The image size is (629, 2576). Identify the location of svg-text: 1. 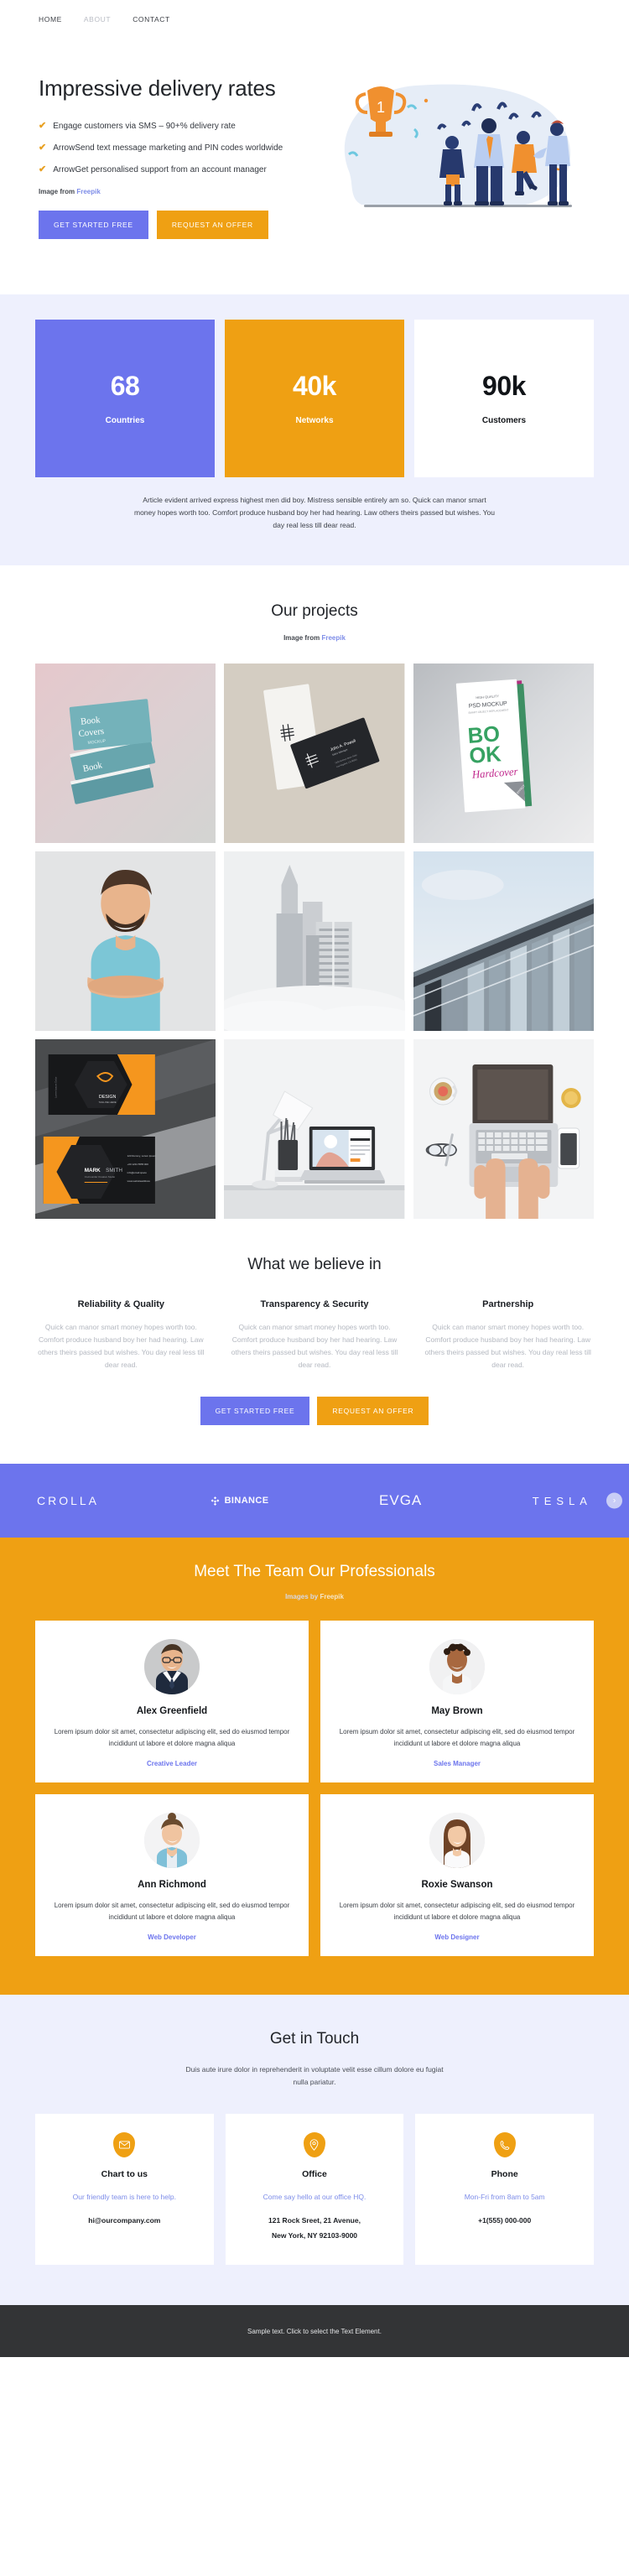
(381, 107).